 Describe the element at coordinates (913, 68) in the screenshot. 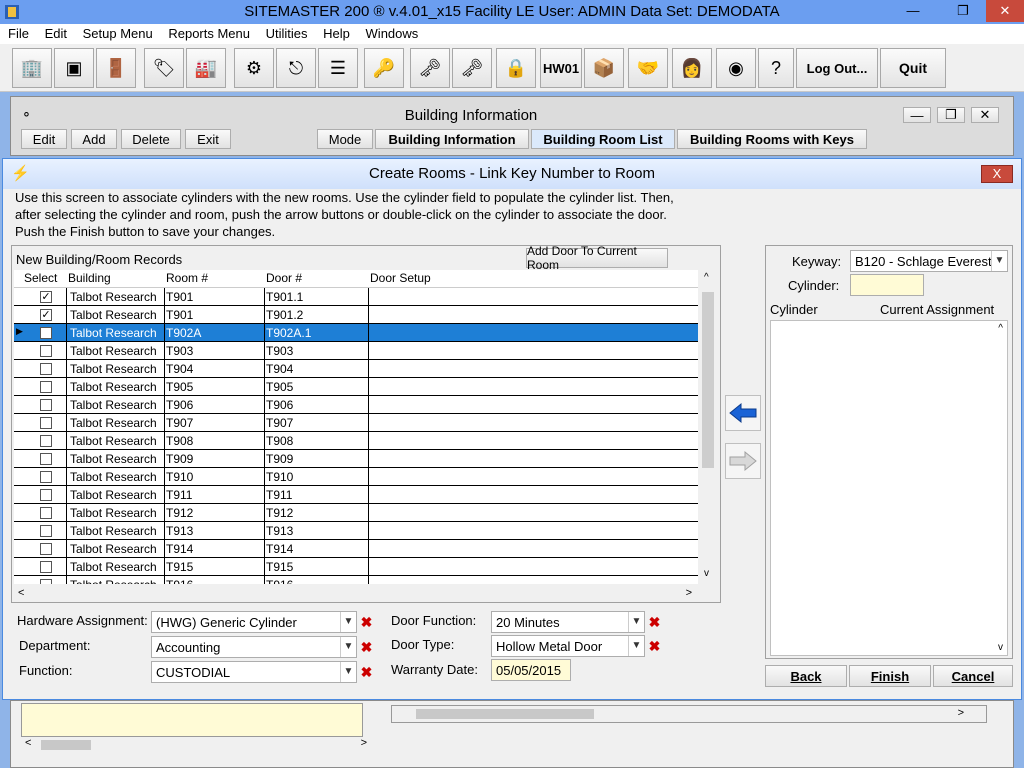

I see `quit-button: Quit` at that location.